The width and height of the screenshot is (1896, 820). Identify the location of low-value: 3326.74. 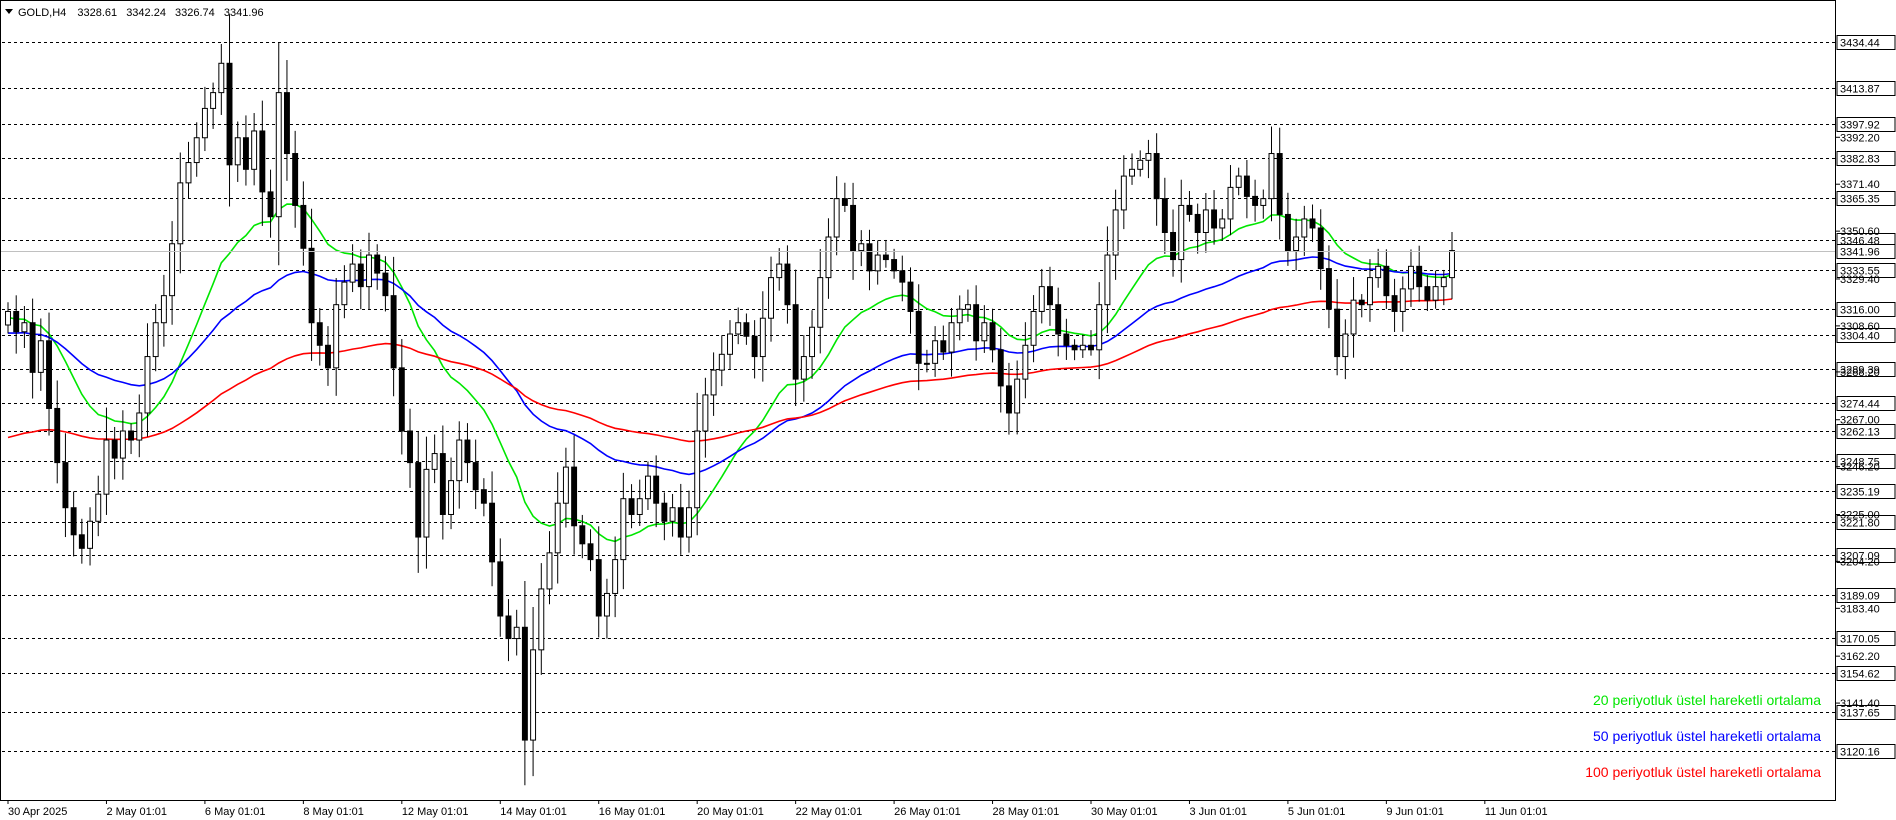
(195, 13).